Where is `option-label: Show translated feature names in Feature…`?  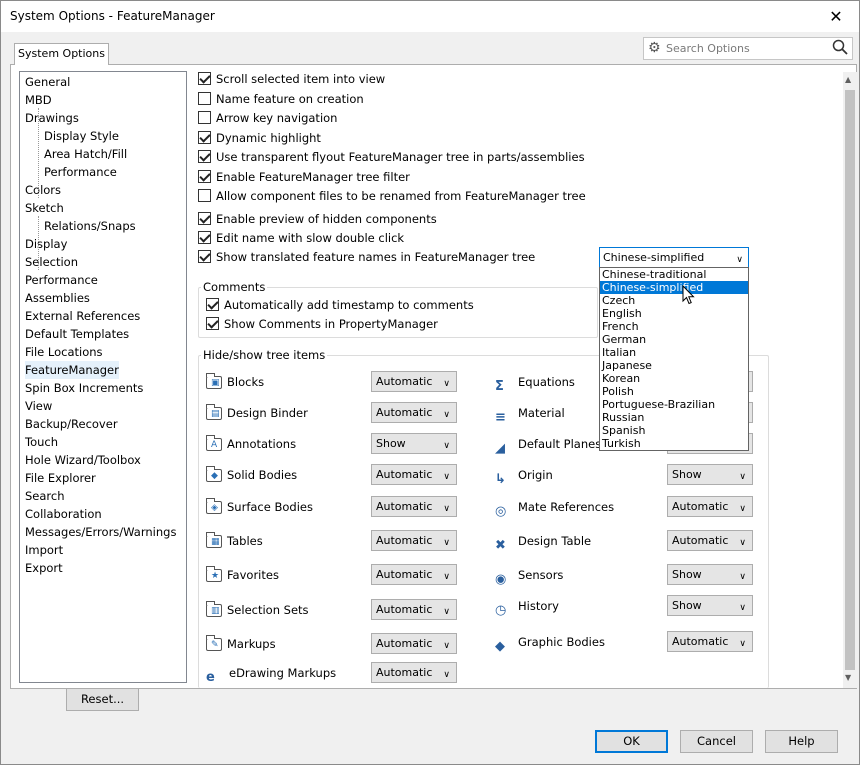 option-label: Show translated feature names in Feature… is located at coordinates (376, 257).